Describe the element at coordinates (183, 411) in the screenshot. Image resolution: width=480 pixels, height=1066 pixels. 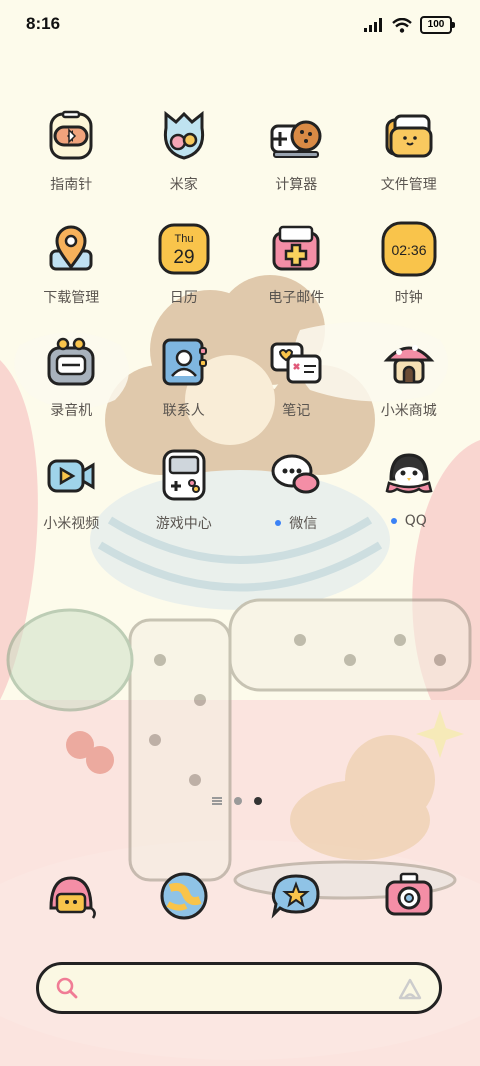
I see `app-label: 联系人` at that location.